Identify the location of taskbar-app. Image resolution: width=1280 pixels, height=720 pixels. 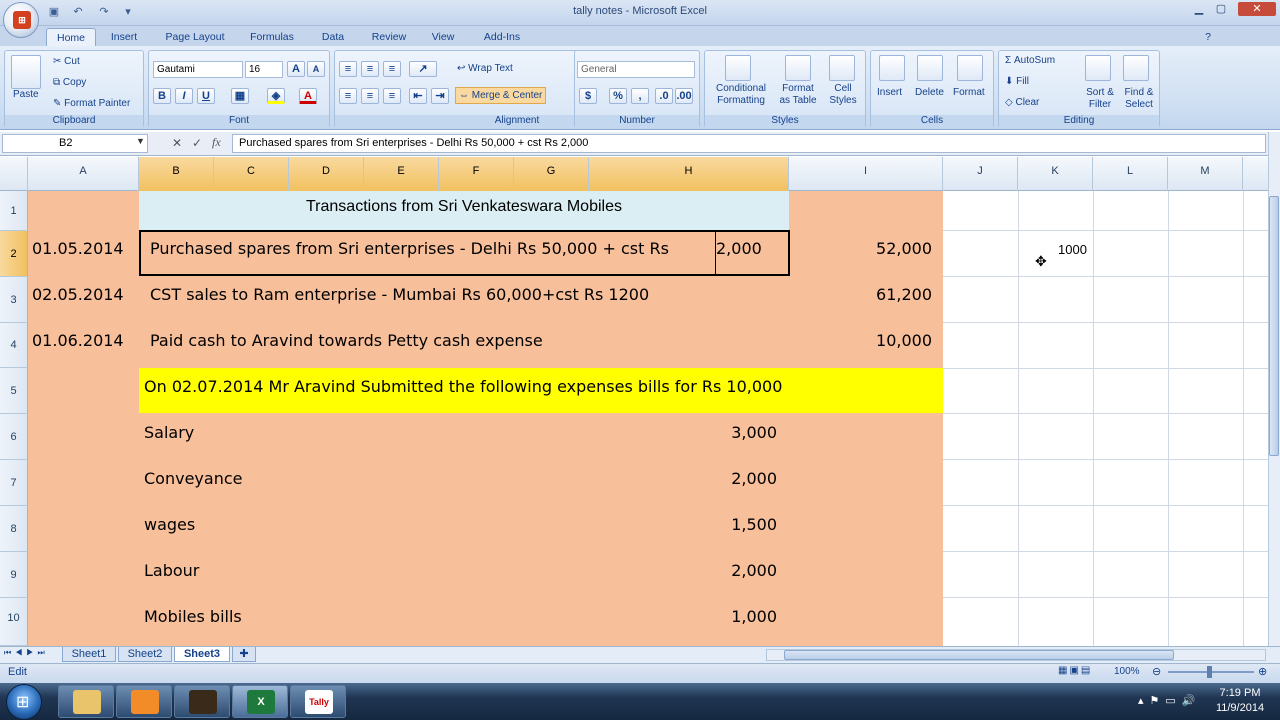
(202, 701).